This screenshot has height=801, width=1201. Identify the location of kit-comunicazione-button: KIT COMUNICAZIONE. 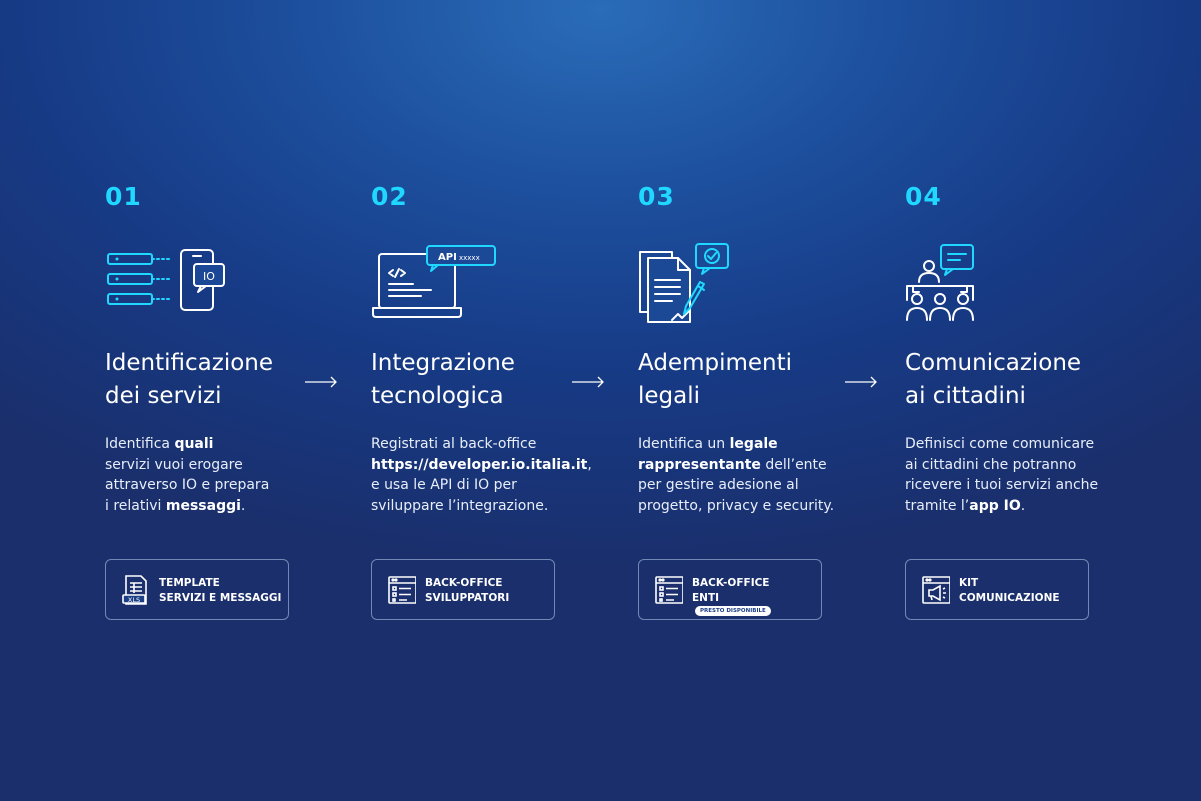
(997, 589).